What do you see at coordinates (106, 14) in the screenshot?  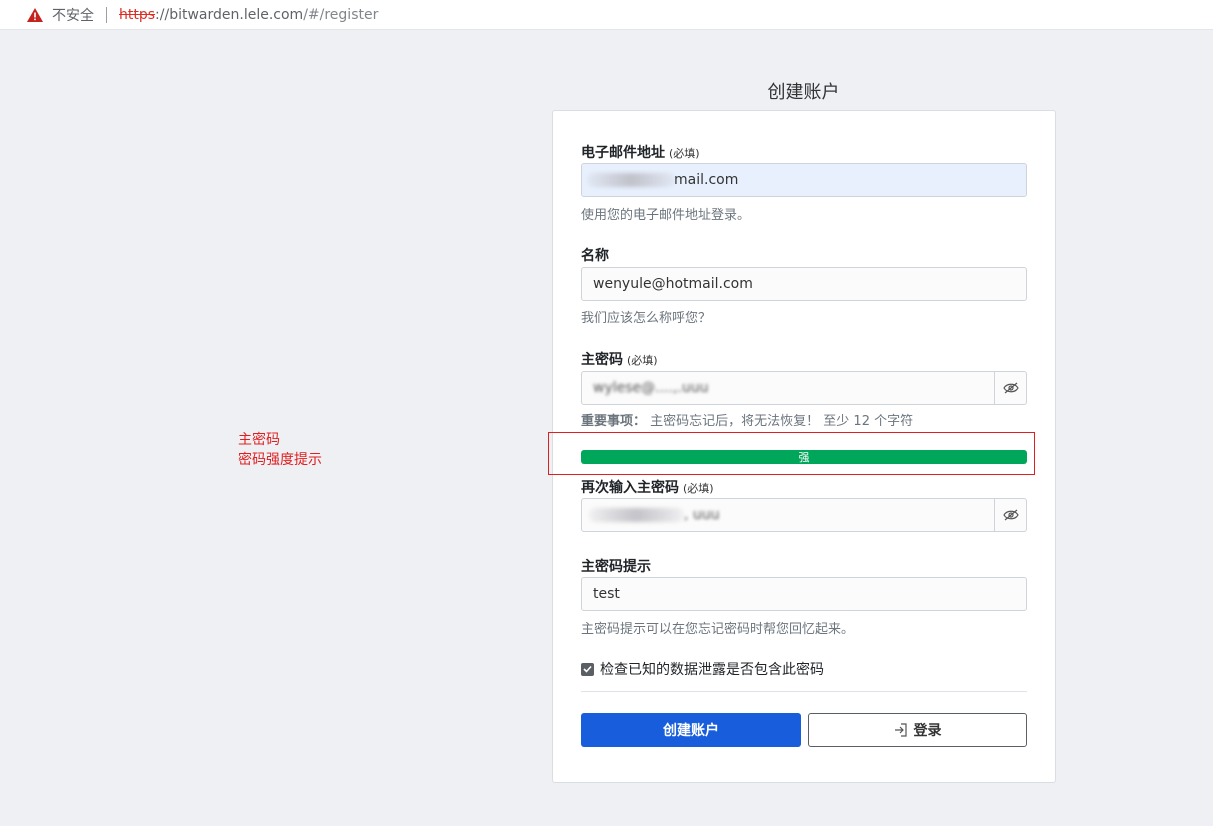 I see `address-separator` at bounding box center [106, 14].